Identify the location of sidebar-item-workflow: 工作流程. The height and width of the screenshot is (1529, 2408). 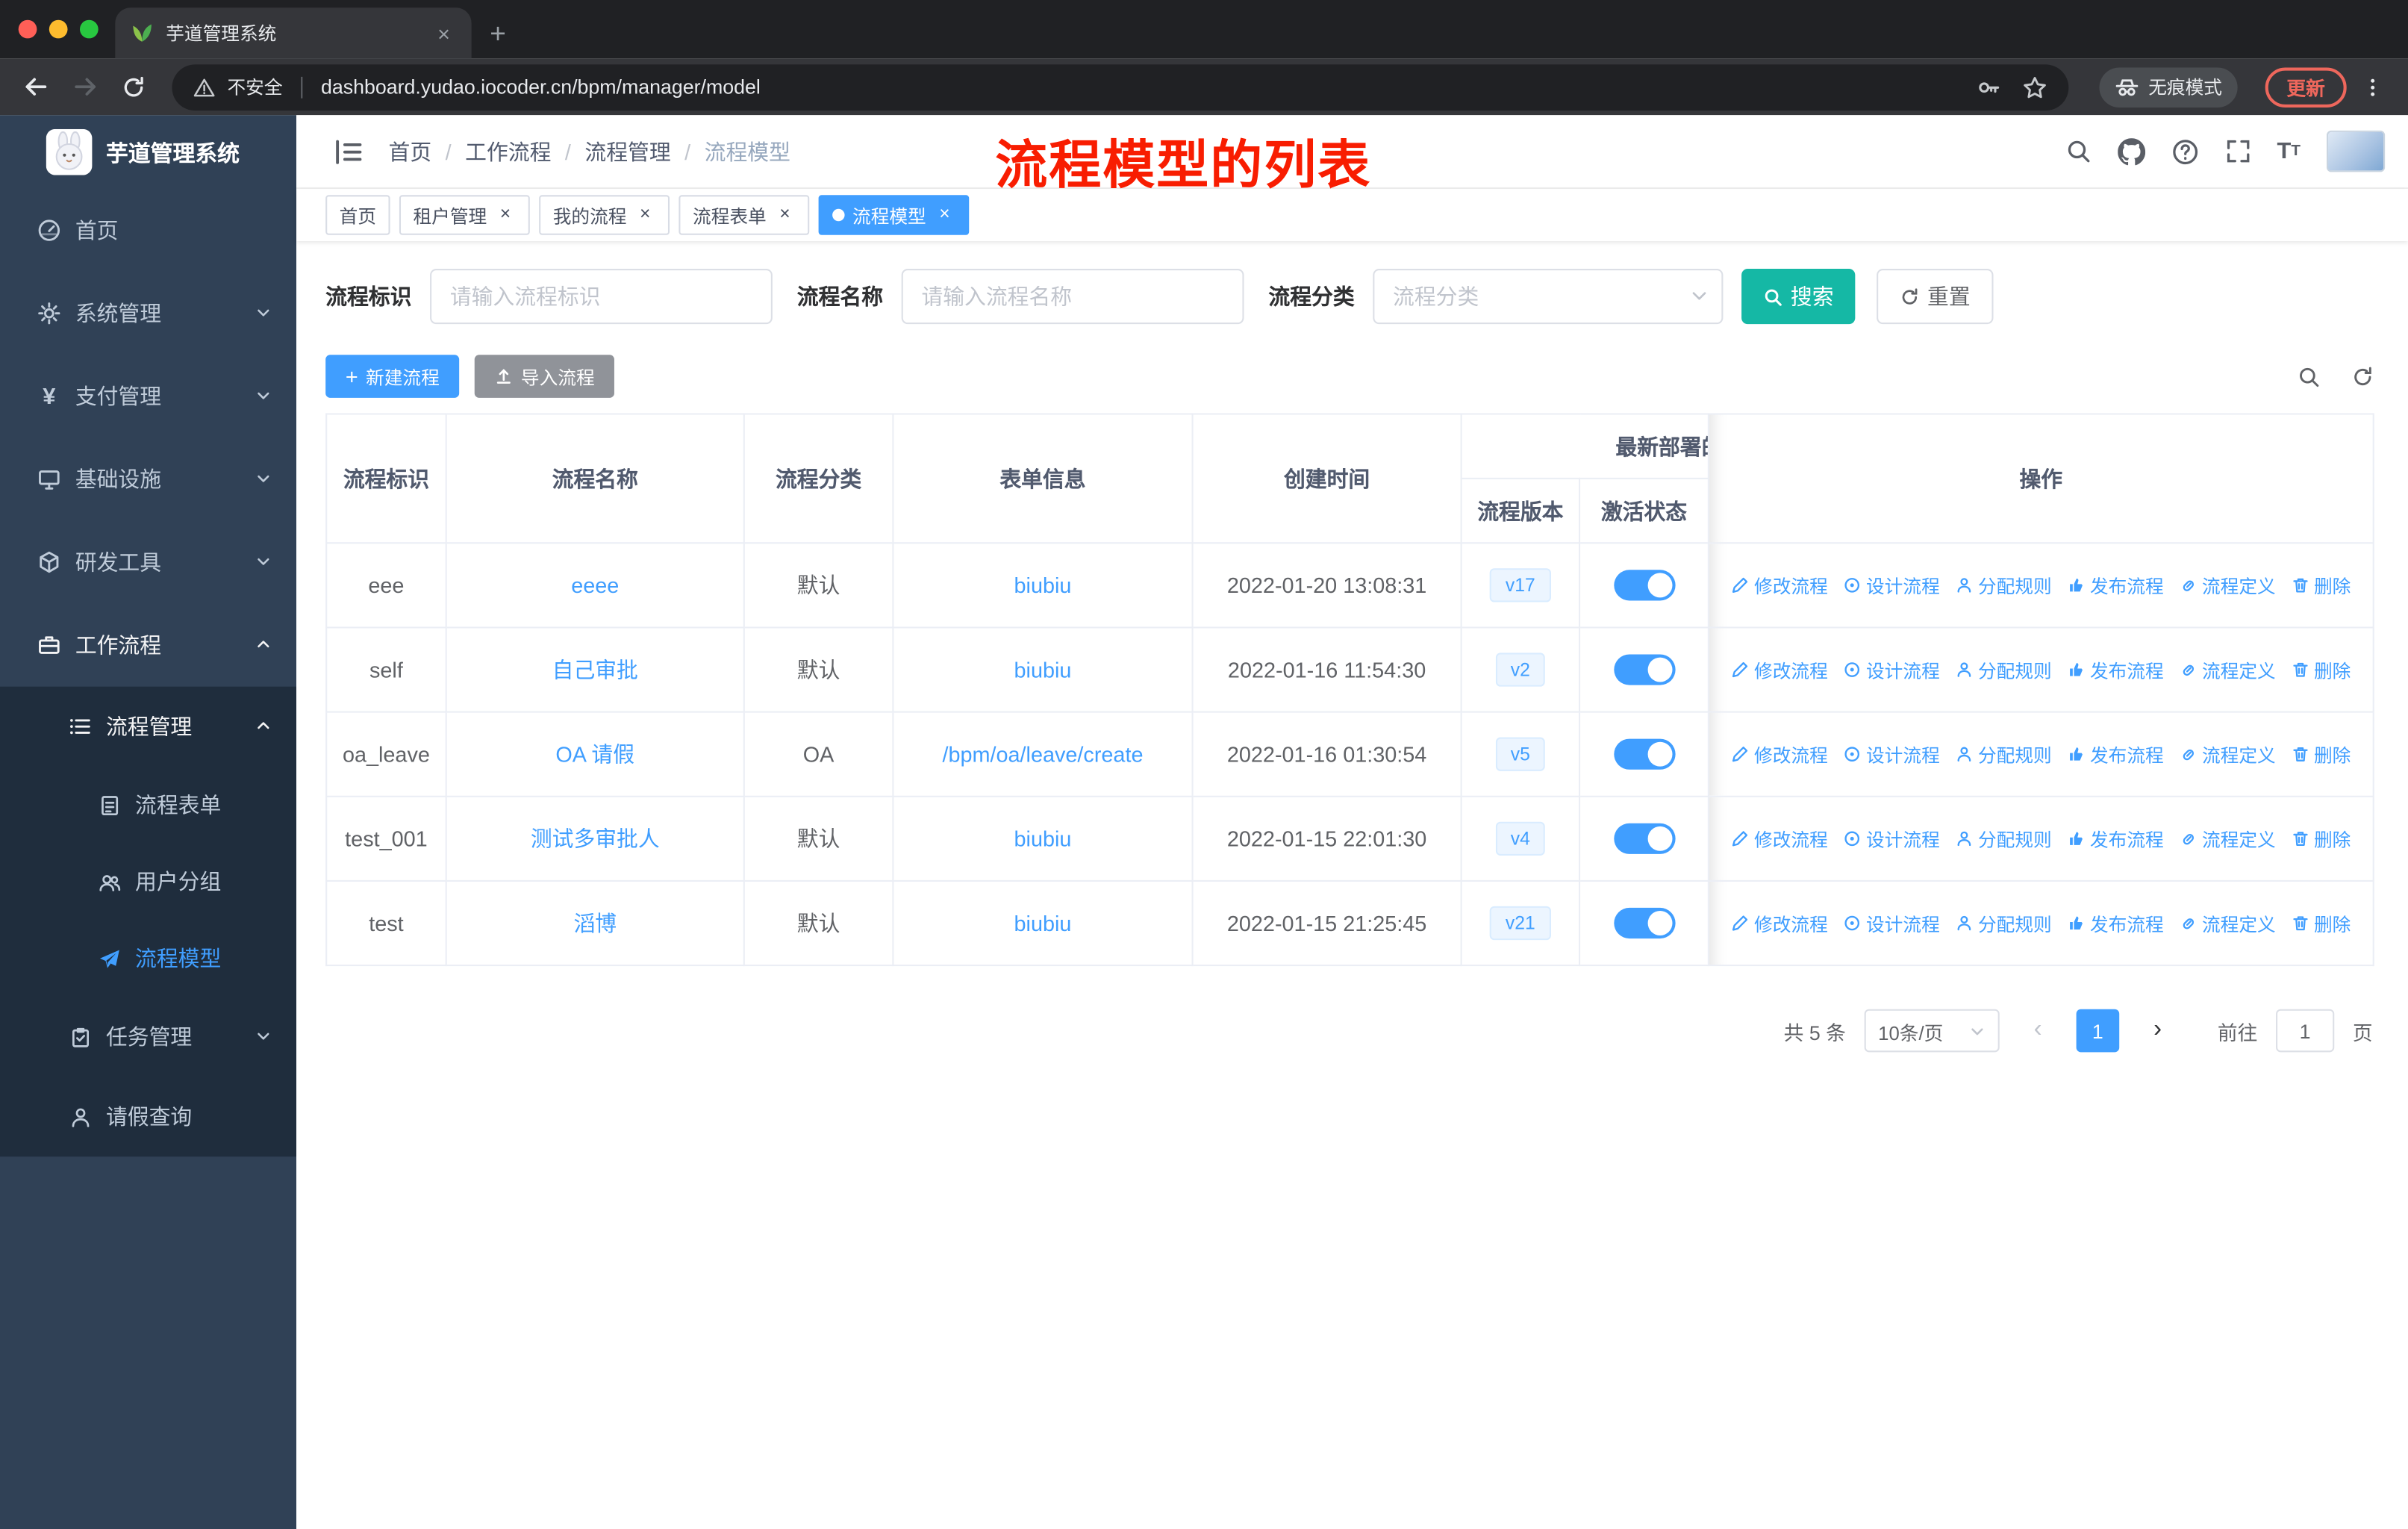
(148, 645).